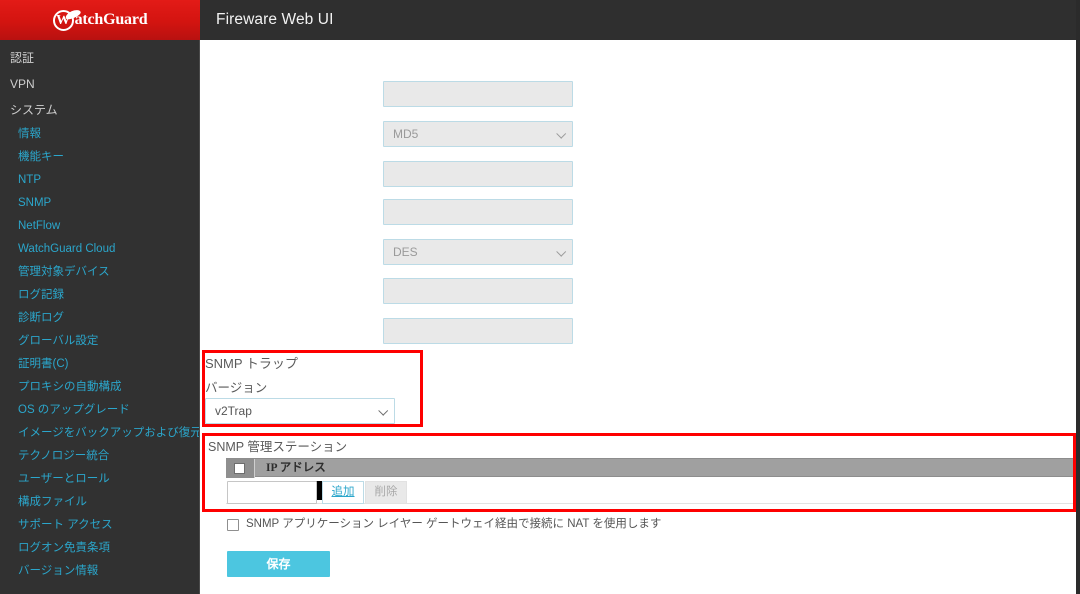 This screenshot has height=594, width=1080. I want to click on sidebar-item-support-access: サポート アクセス, so click(99, 525).